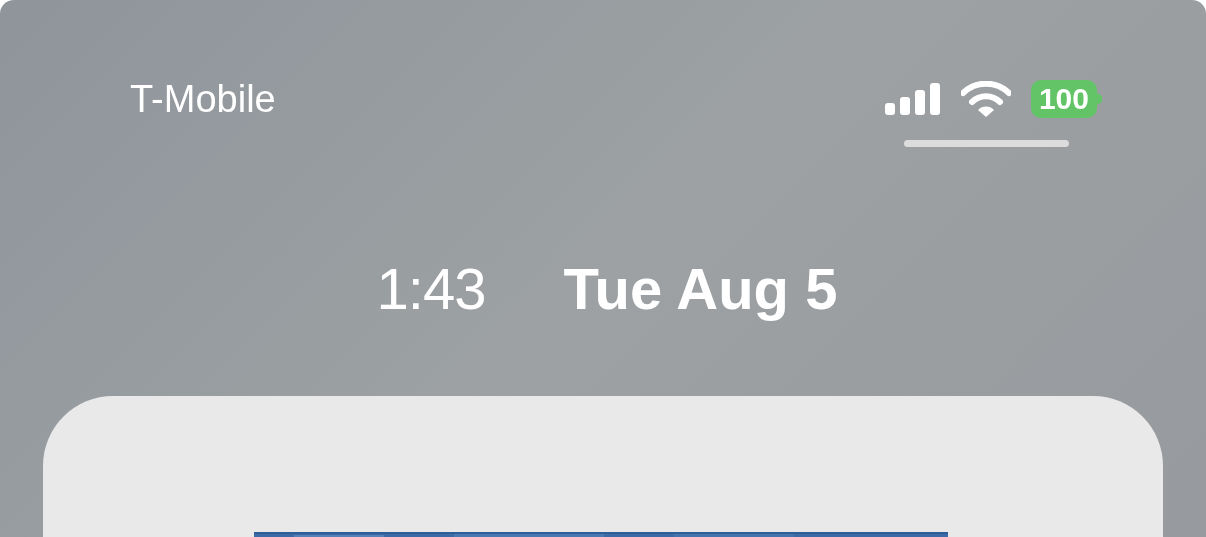 The width and height of the screenshot is (1206, 537). I want to click on signal-icon, so click(912, 99).